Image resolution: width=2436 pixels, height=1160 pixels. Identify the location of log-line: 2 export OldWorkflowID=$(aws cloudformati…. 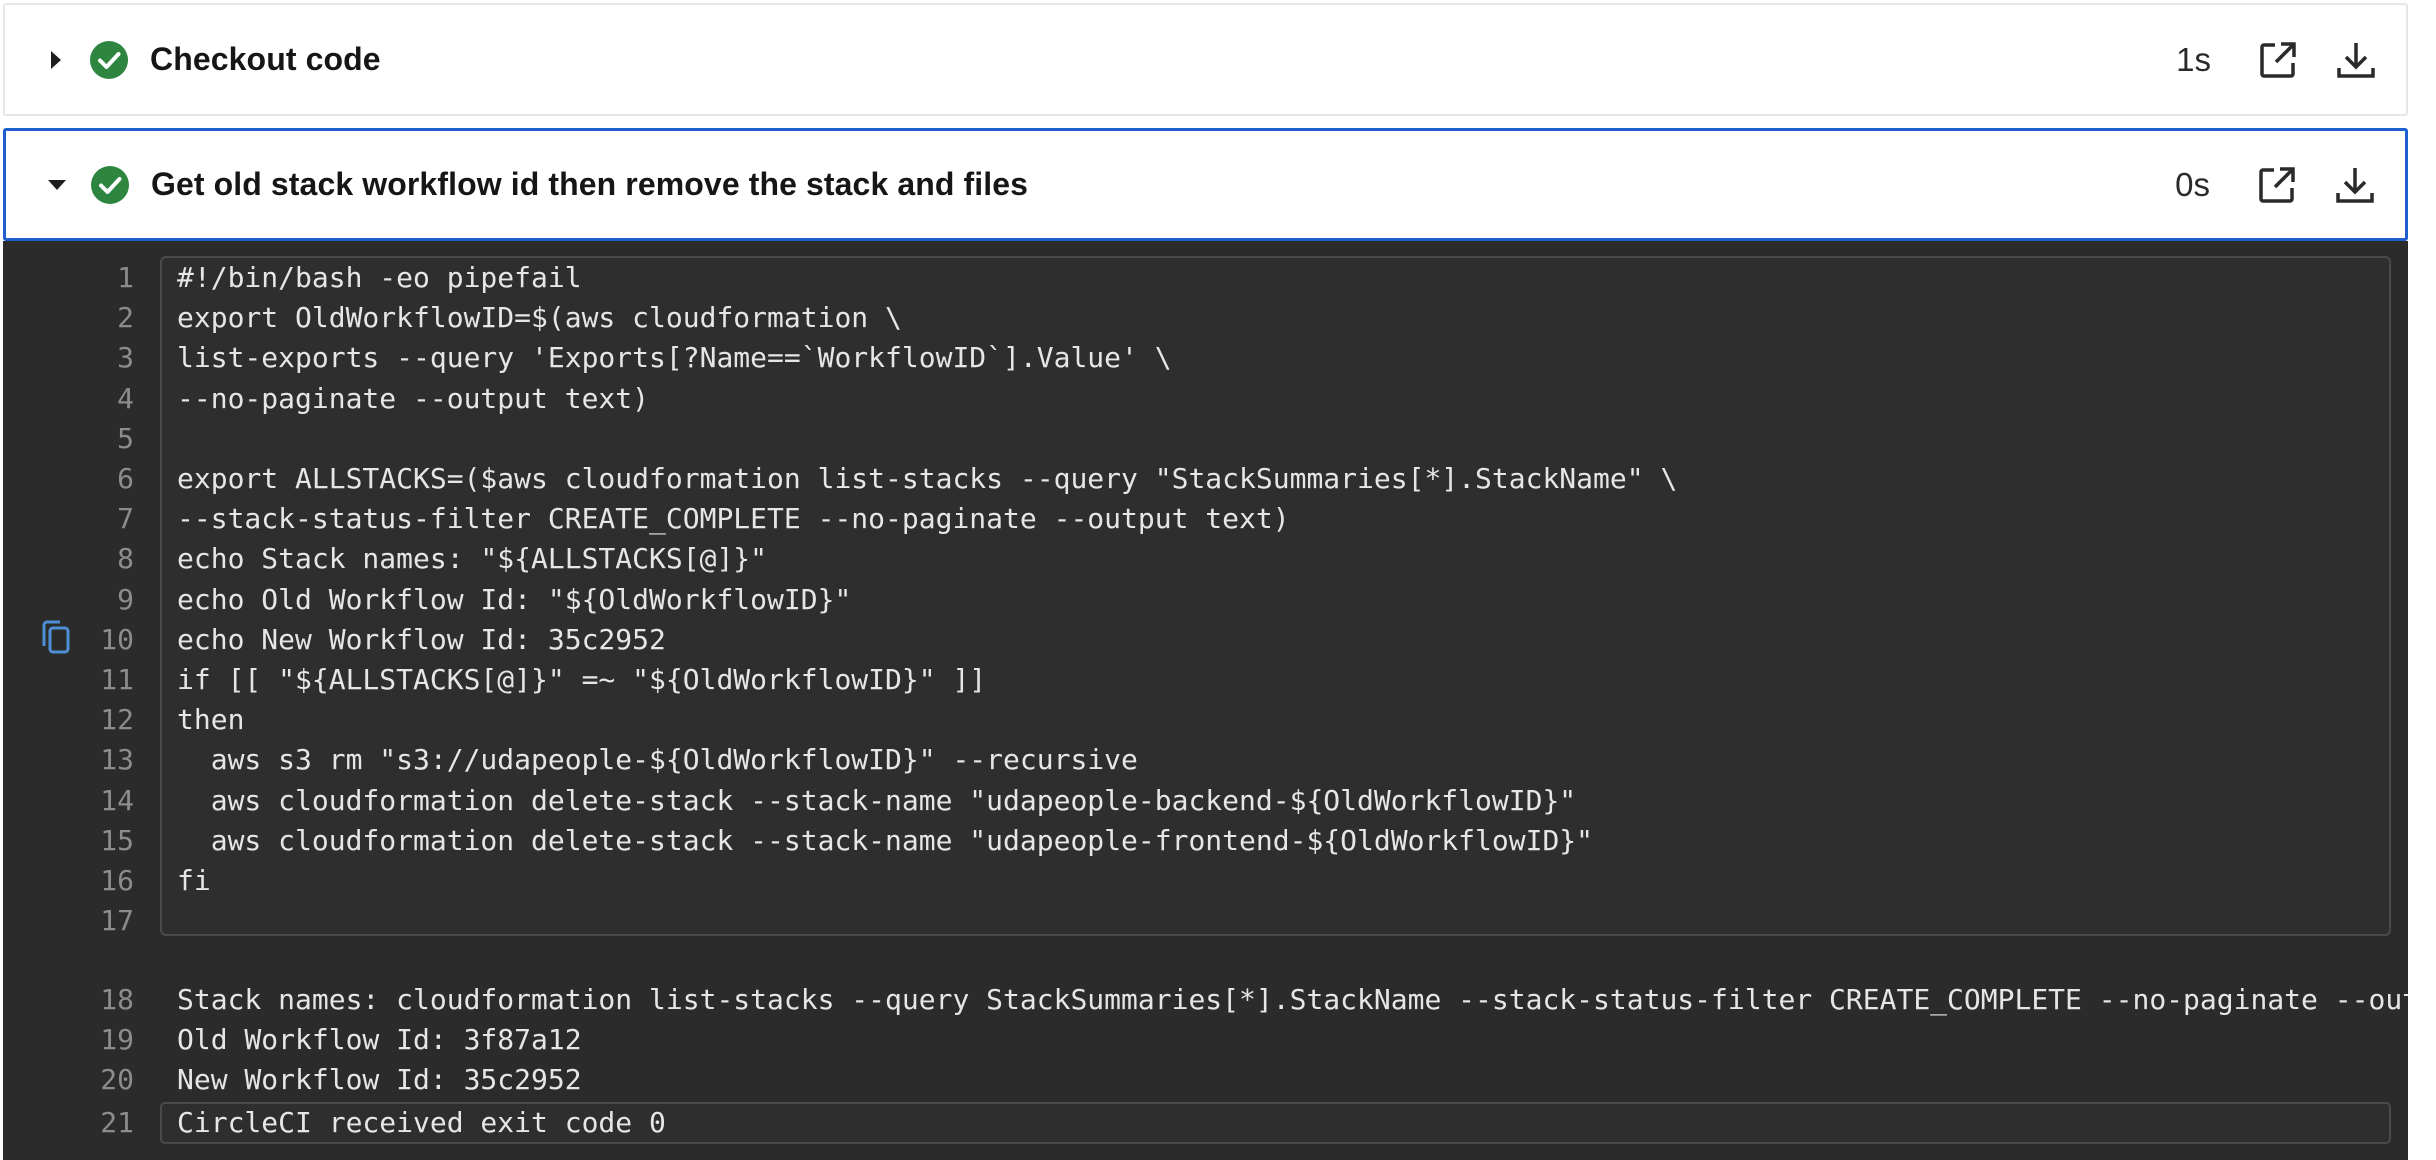
(1205, 318).